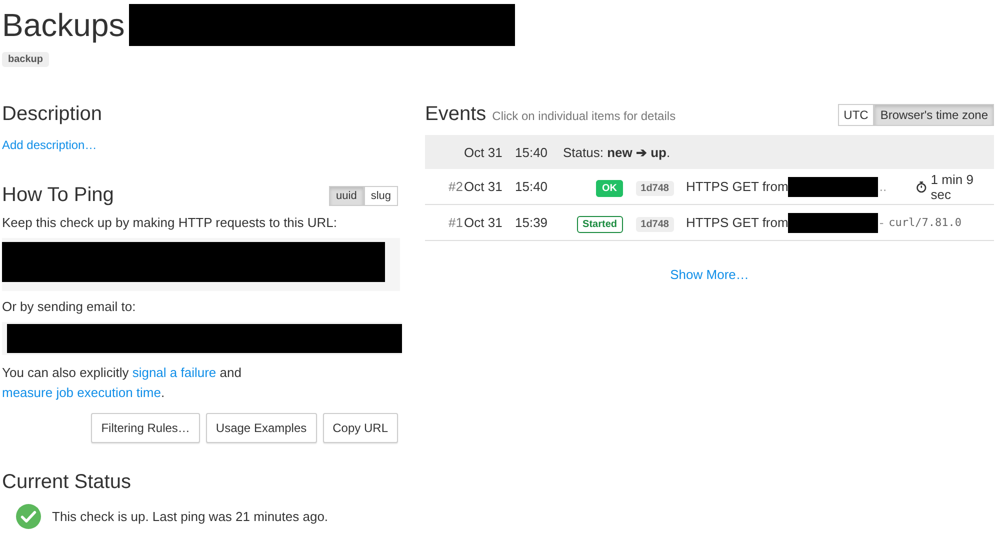 The height and width of the screenshot is (558, 1000). Describe the element at coordinates (170, 222) in the screenshot. I see `ping-instructions: Keep this check up by making HTTP requests to this URL:` at that location.